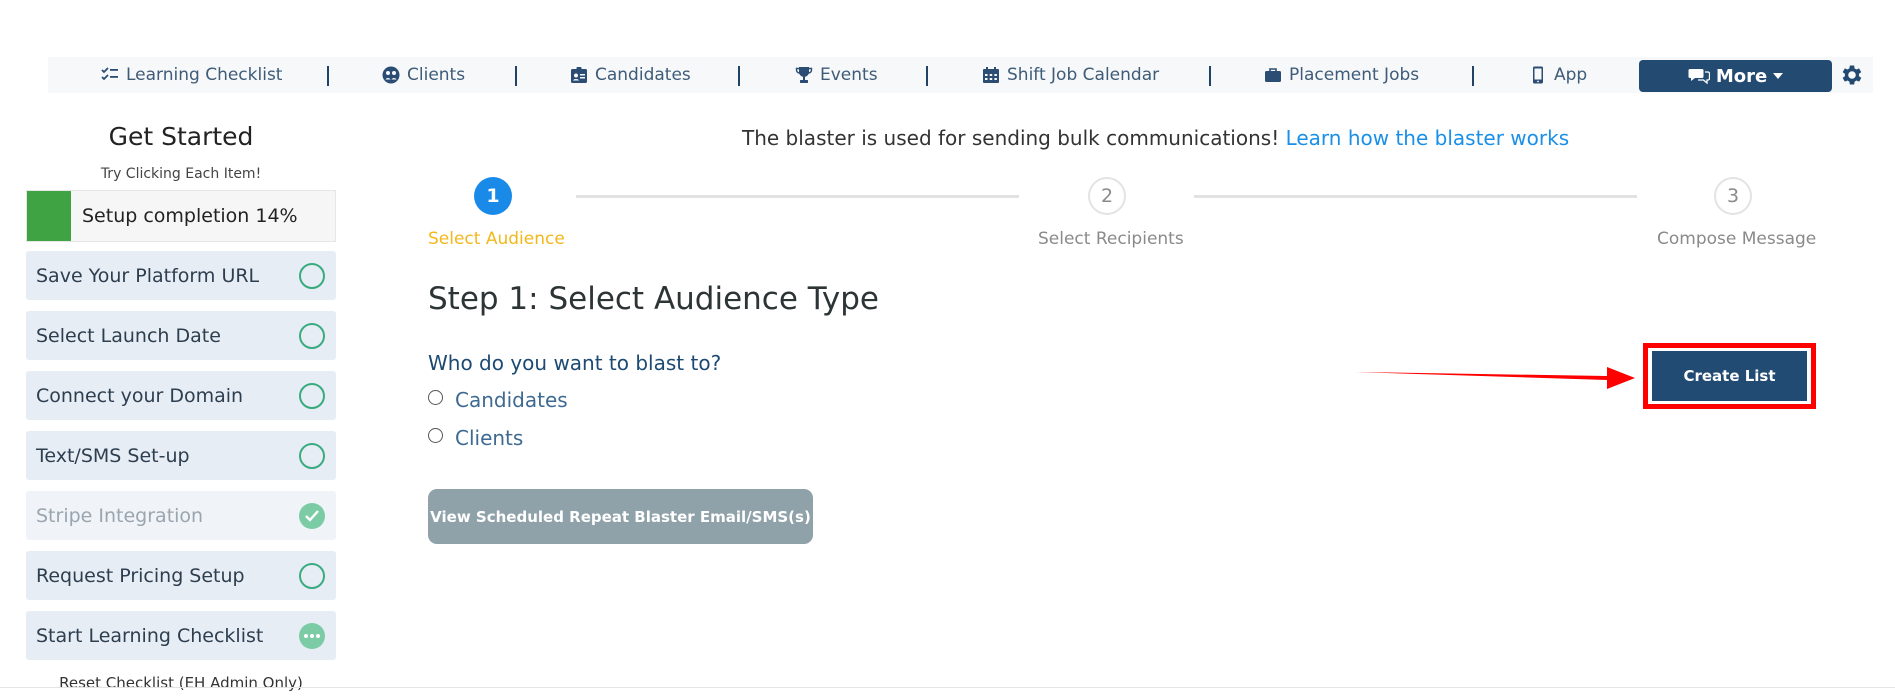  I want to click on ellipsis-circle-icon, so click(312, 635).